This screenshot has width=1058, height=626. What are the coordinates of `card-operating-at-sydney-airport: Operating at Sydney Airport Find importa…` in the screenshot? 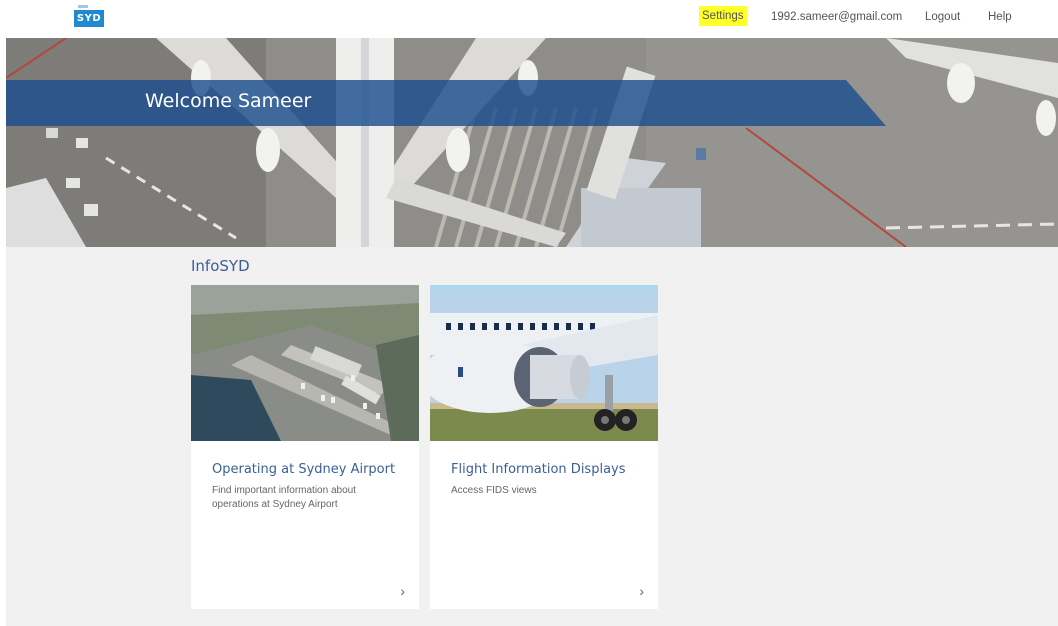 It's located at (305, 447).